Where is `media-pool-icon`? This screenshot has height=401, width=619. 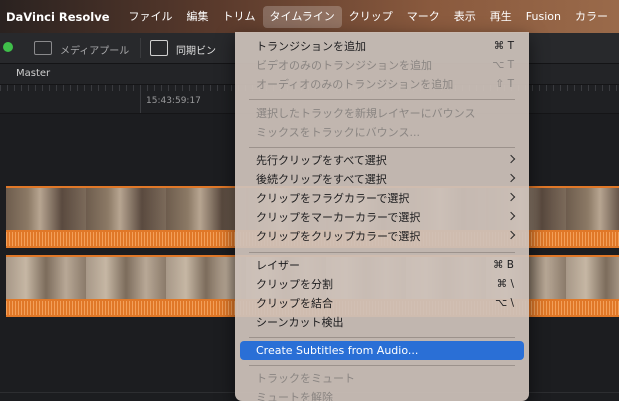
media-pool-icon is located at coordinates (43, 48).